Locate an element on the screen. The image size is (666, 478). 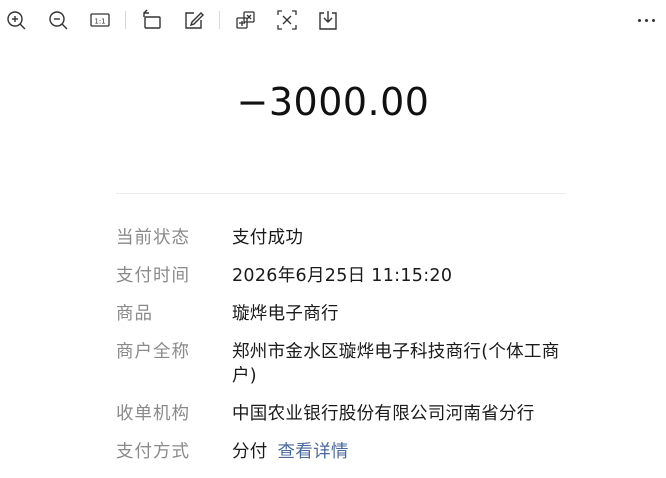
rotate-icon is located at coordinates (152, 20).